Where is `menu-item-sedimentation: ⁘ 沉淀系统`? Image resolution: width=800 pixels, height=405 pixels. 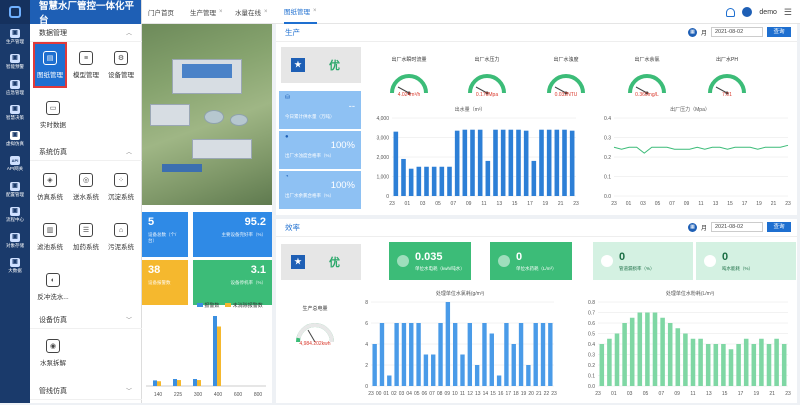
menu-item-sedimentation: ⁘ 沉淀系统 is located at coordinates (121, 187).